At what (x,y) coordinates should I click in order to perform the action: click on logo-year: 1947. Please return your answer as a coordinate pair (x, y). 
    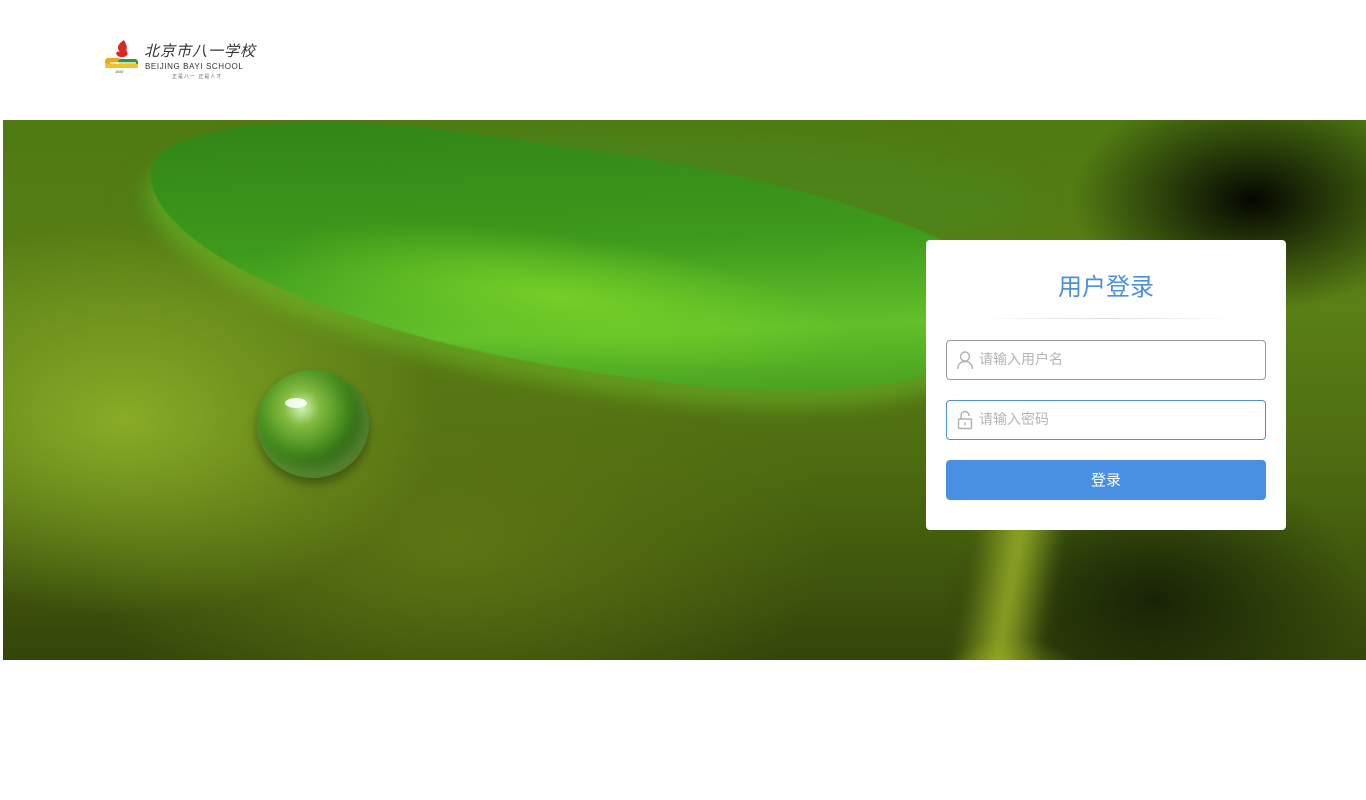
    Looking at the image, I should click on (119, 71).